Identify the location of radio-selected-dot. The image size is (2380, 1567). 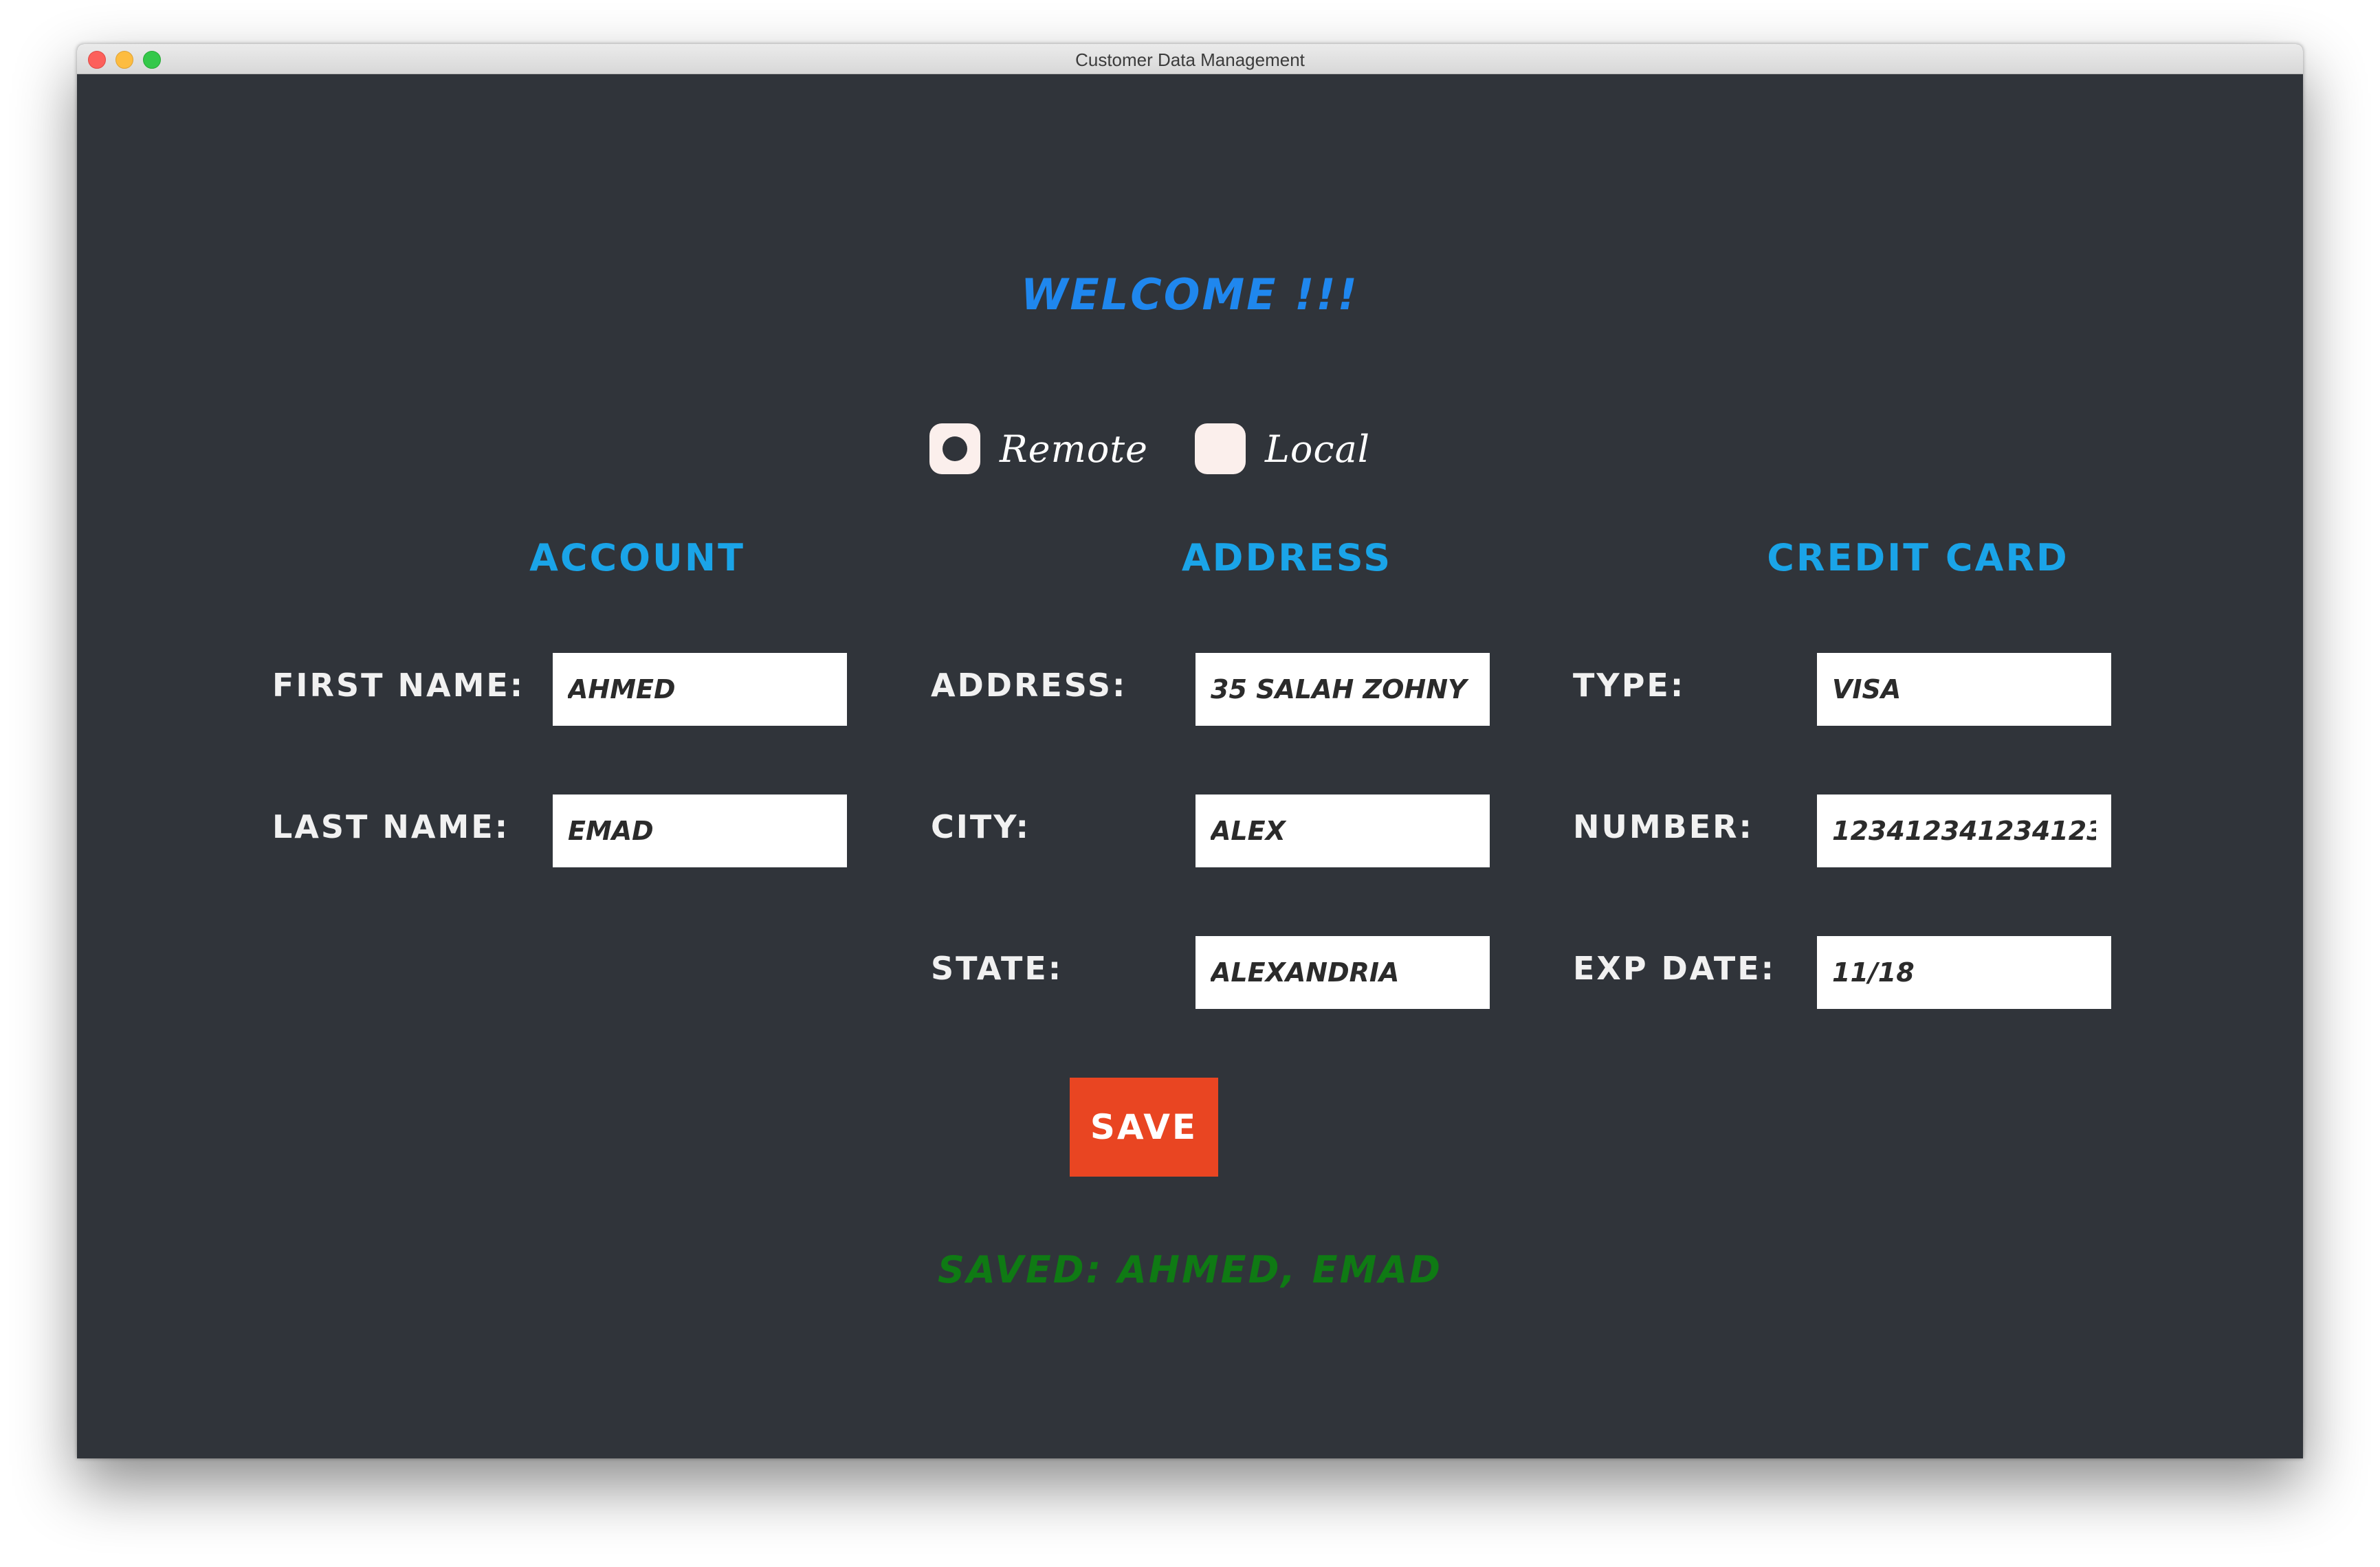
(955, 448).